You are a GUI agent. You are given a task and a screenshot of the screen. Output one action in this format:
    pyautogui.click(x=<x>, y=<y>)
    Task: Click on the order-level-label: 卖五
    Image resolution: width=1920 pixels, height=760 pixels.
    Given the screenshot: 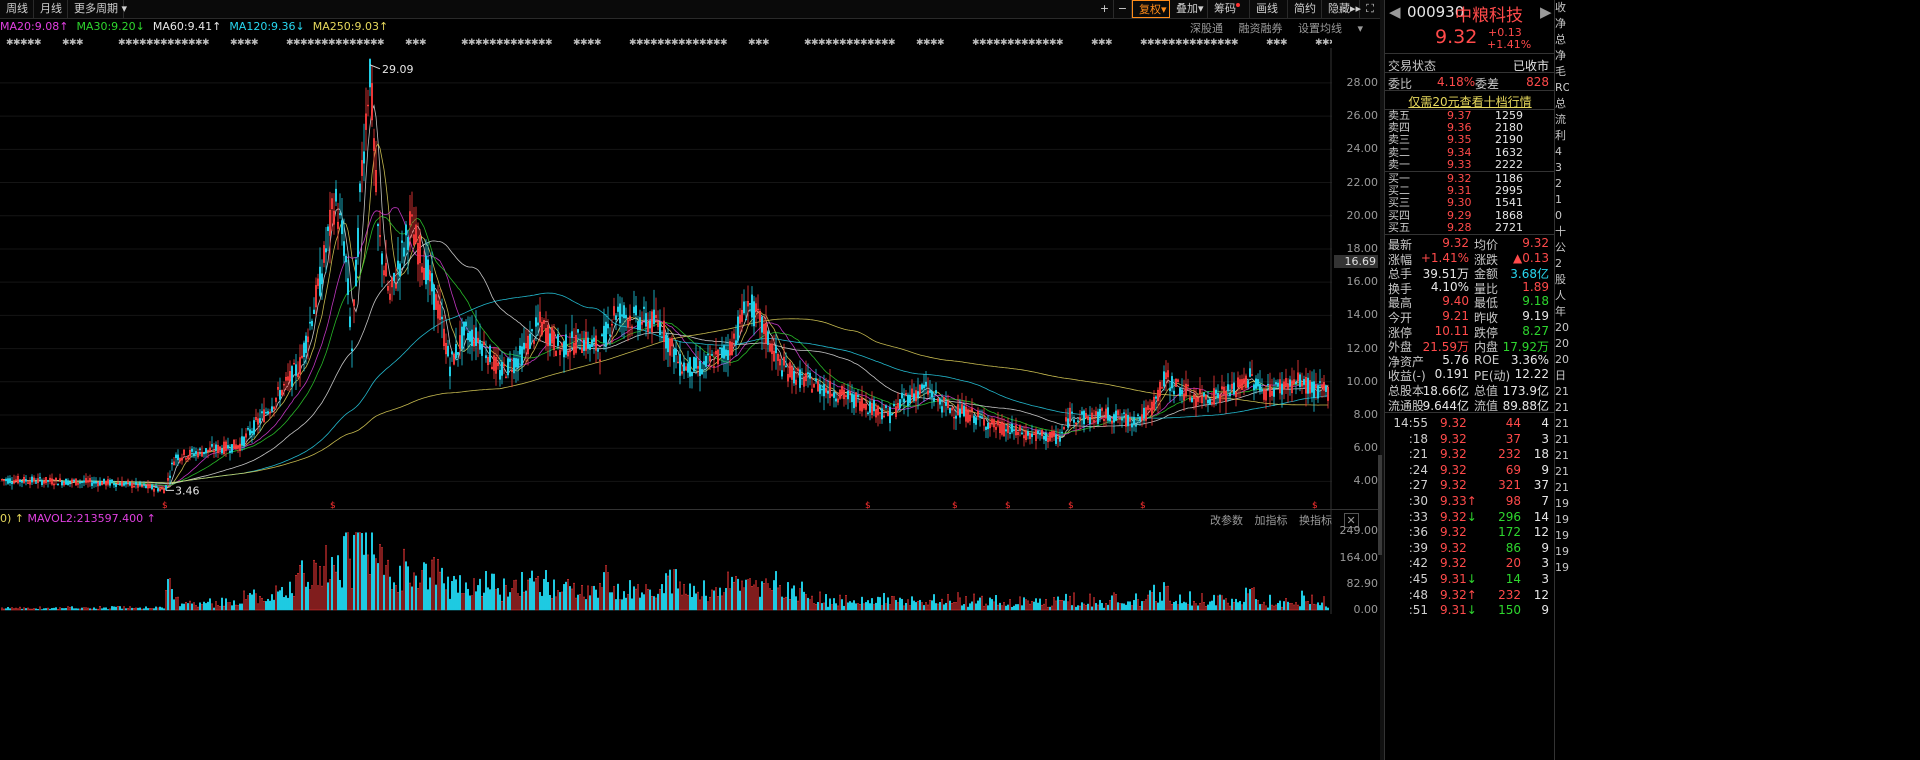 What is the action you would take?
    pyautogui.click(x=1399, y=115)
    